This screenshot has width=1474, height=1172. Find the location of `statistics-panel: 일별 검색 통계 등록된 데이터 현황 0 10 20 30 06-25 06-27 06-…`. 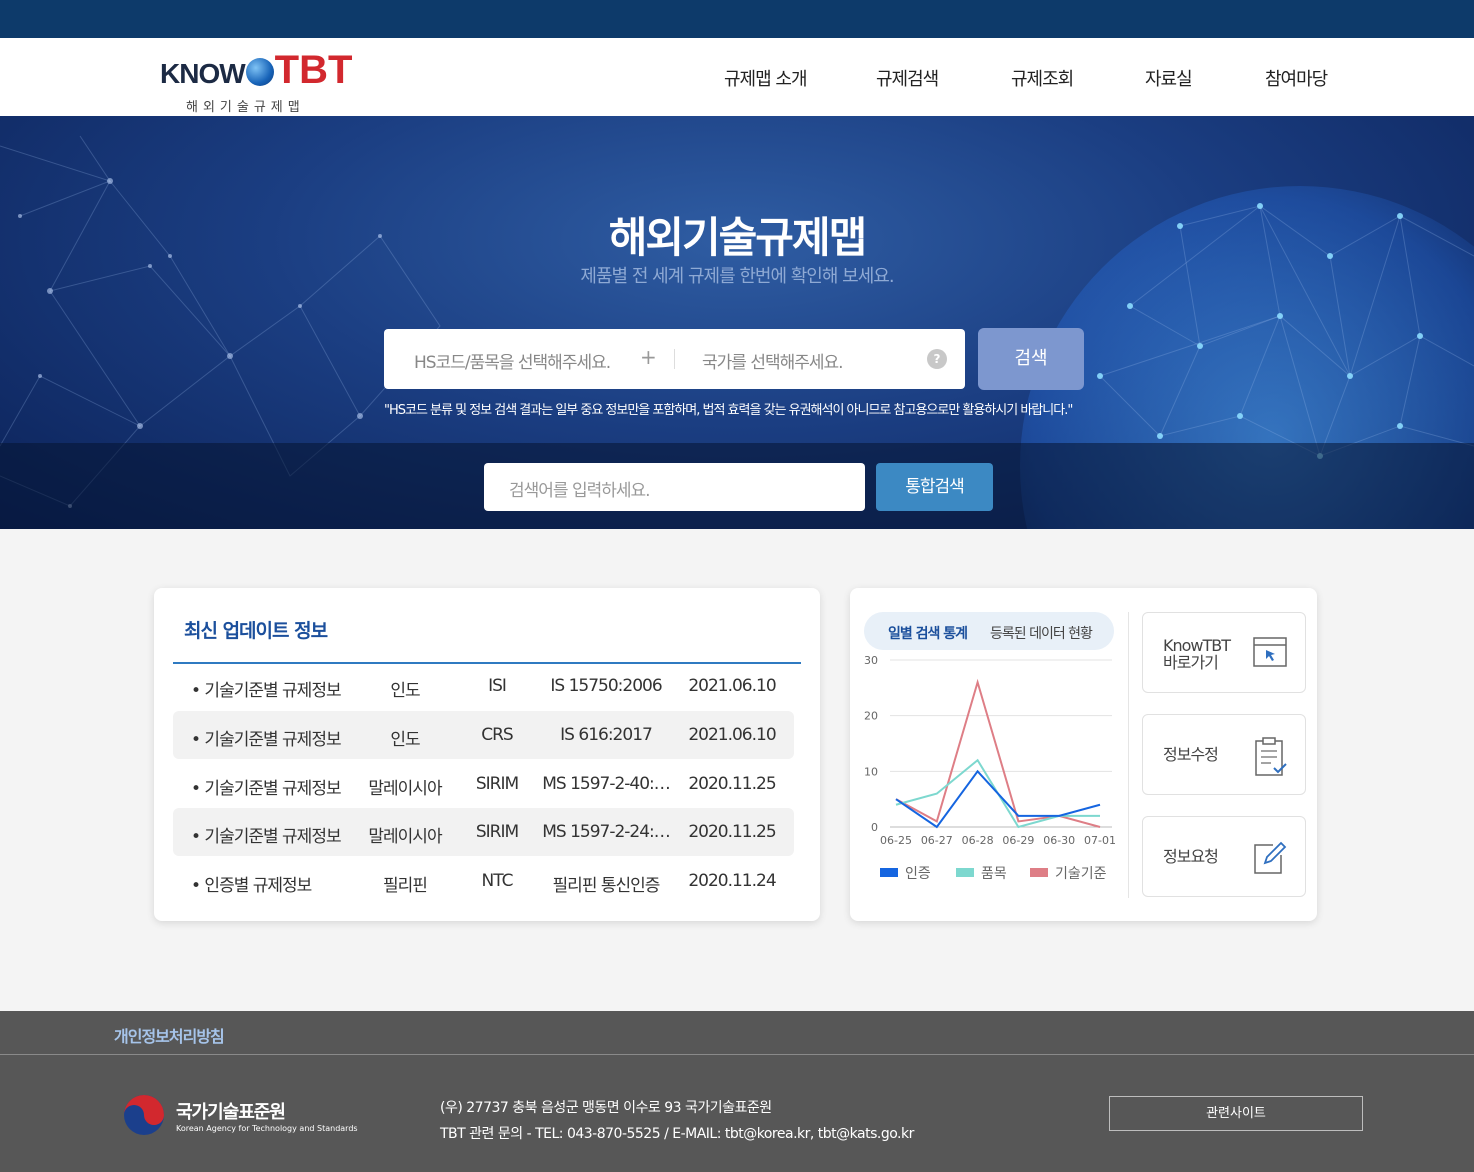

statistics-panel: 일별 검색 통계 등록된 데이터 현황 0 10 20 30 06-25 06-27 06-… is located at coordinates (1083, 754).